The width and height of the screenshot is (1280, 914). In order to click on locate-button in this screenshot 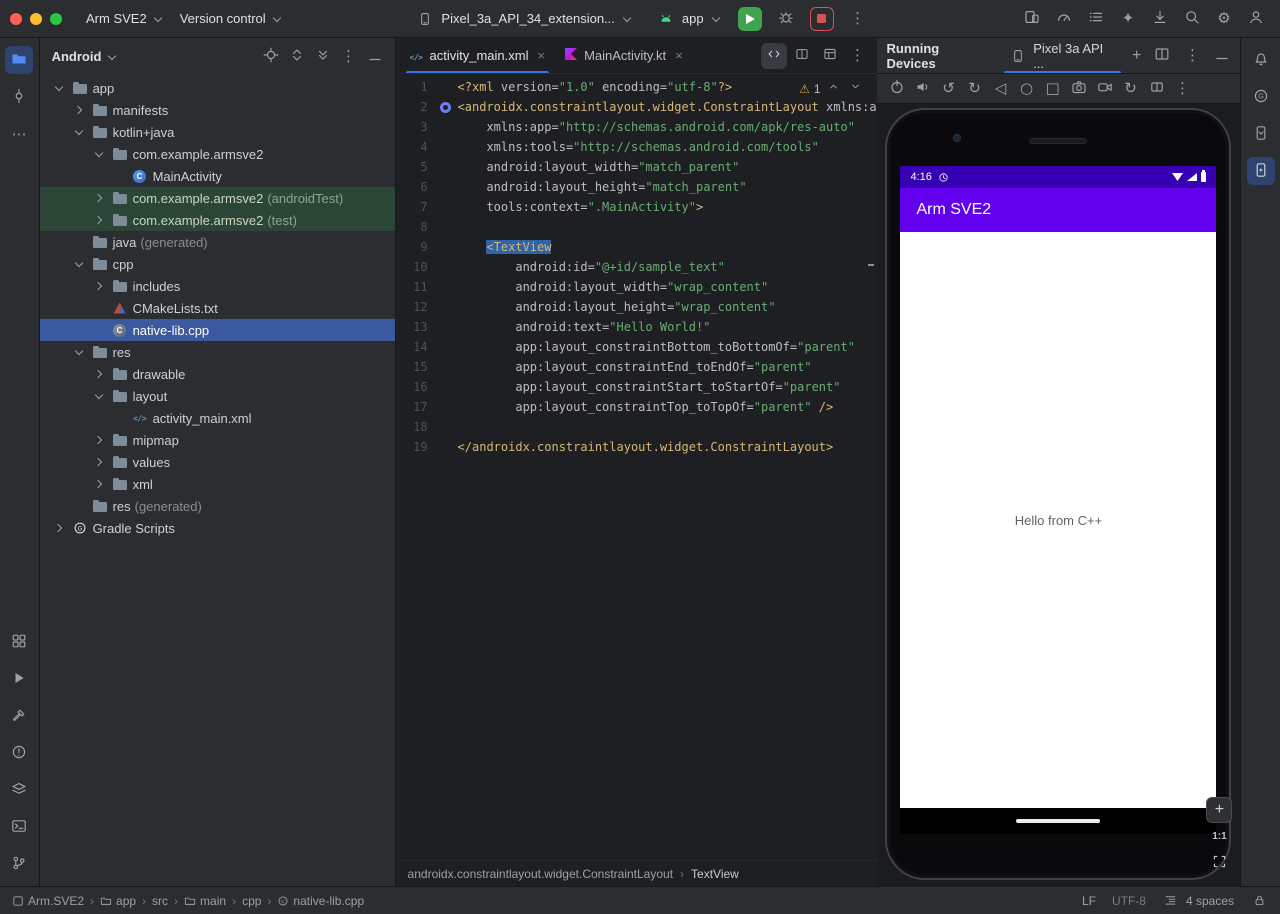, I will do `click(271, 56)`.